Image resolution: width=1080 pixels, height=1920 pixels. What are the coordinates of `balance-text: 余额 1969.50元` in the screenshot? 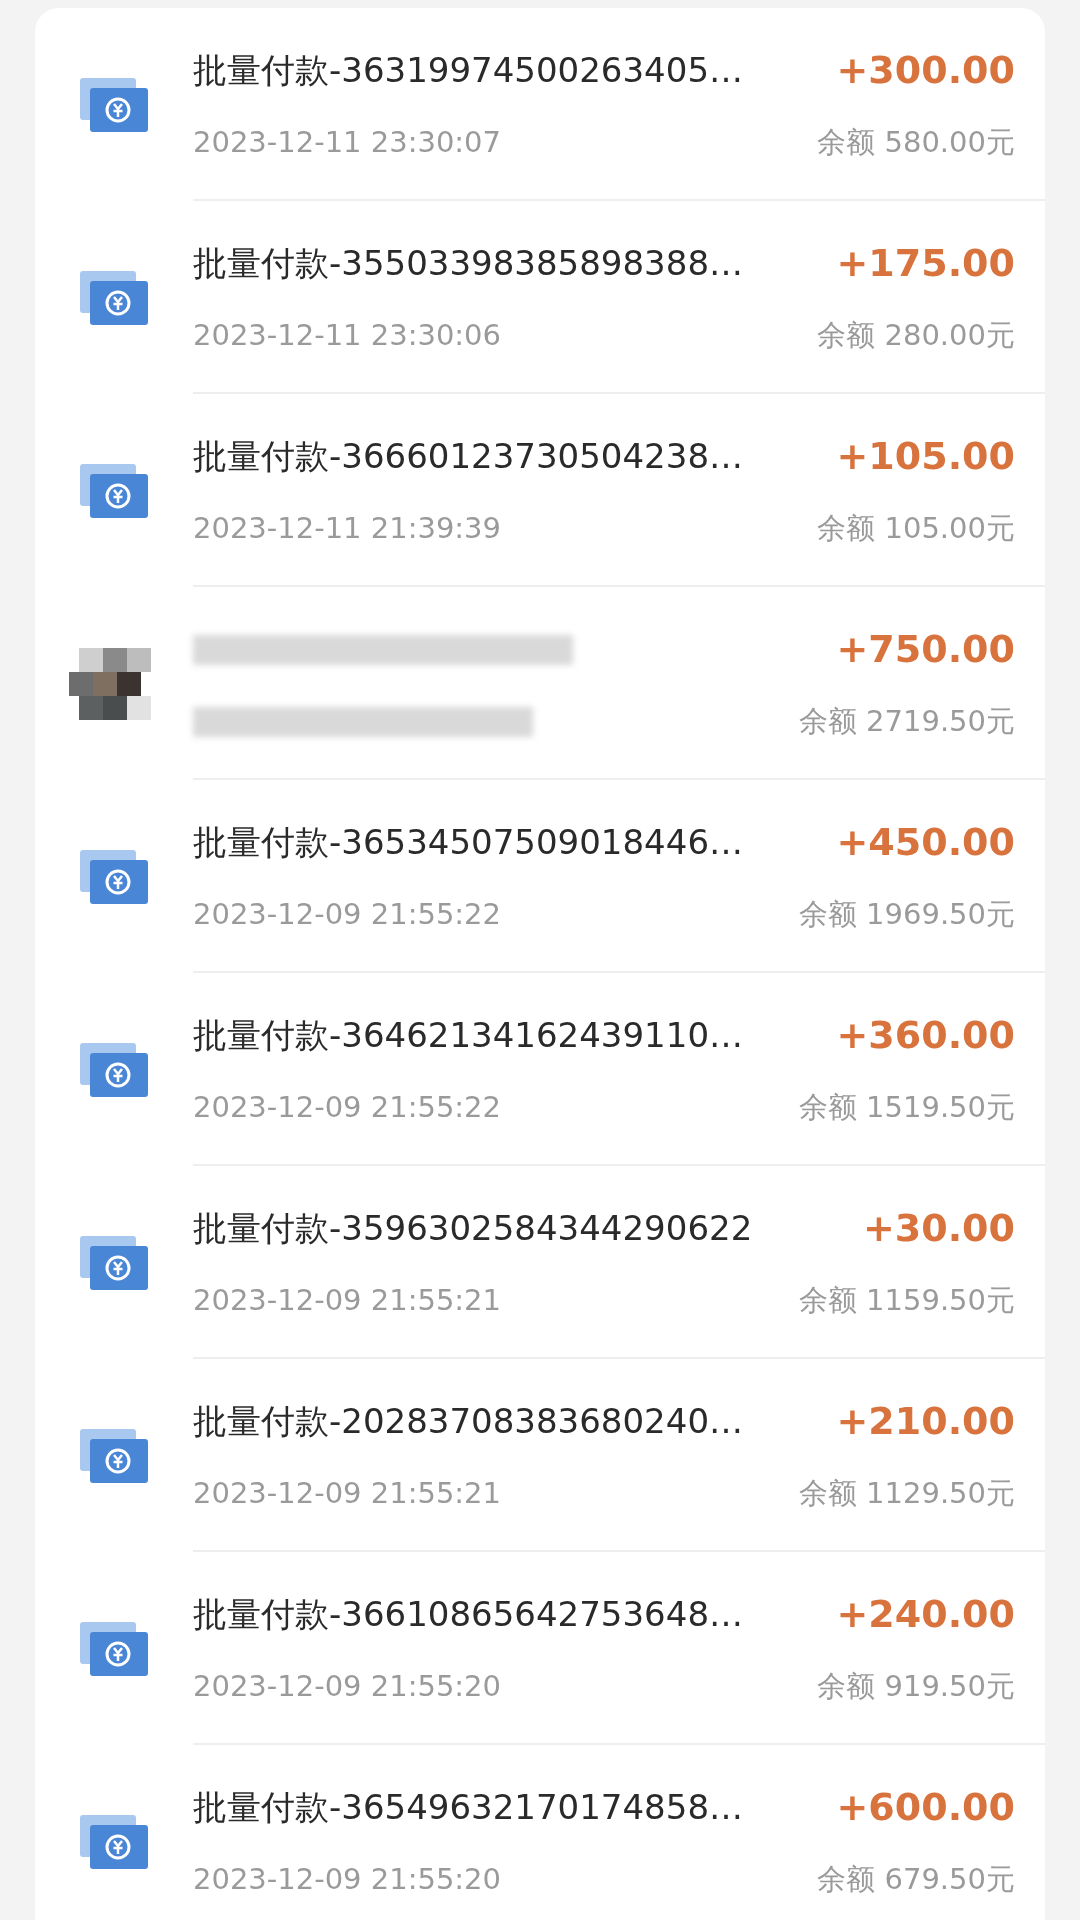 It's located at (906, 915).